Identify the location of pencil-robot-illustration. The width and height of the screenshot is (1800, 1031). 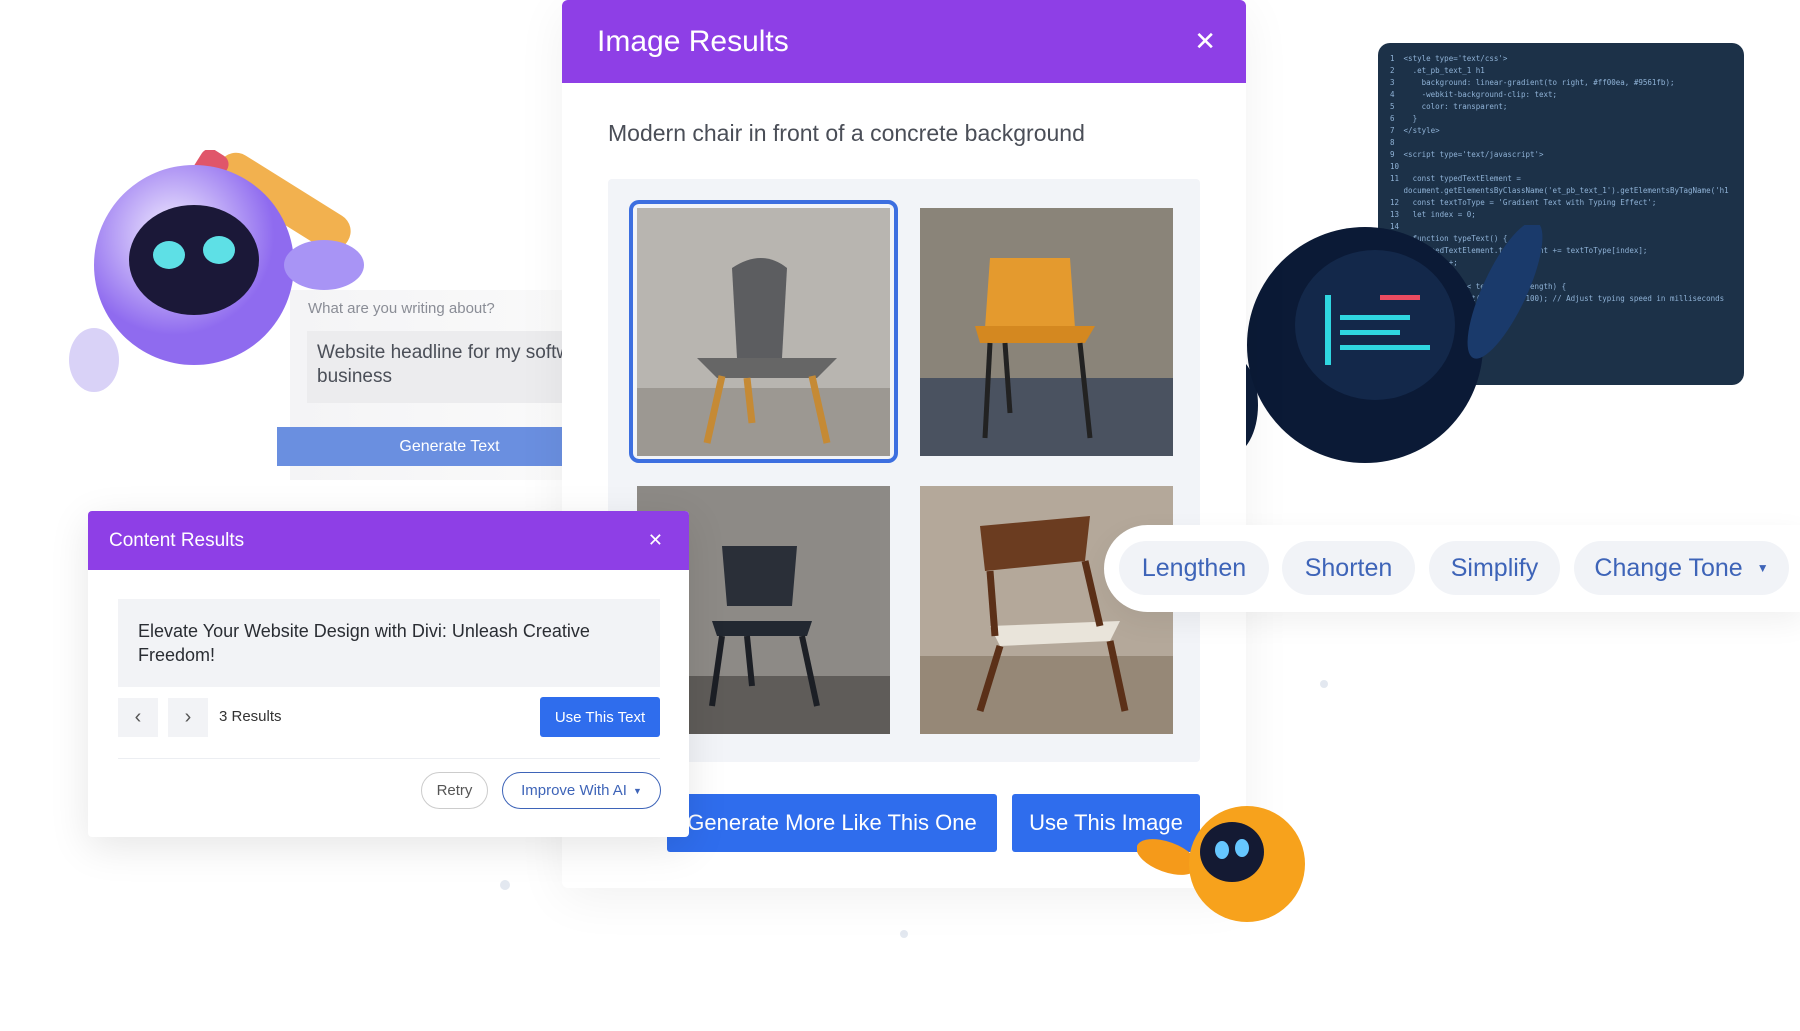
(216, 271).